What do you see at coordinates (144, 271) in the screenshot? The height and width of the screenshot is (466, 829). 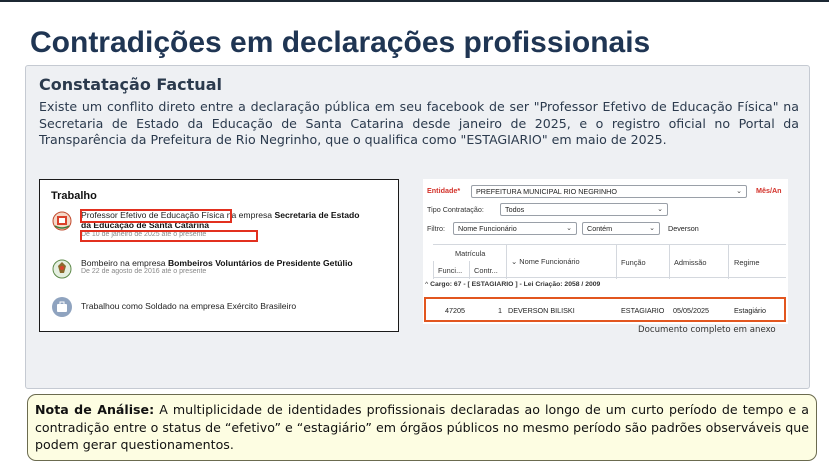 I see `work-date: De 22 de agosto de 2016 até o presente` at bounding box center [144, 271].